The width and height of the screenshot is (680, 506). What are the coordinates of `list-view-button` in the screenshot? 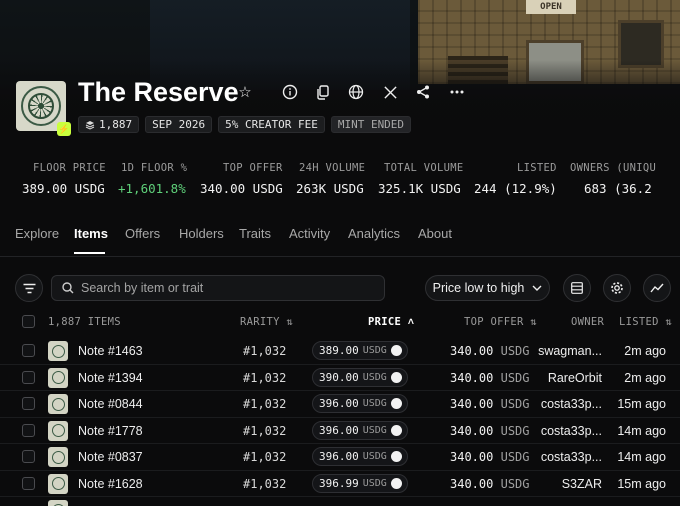 It's located at (577, 288).